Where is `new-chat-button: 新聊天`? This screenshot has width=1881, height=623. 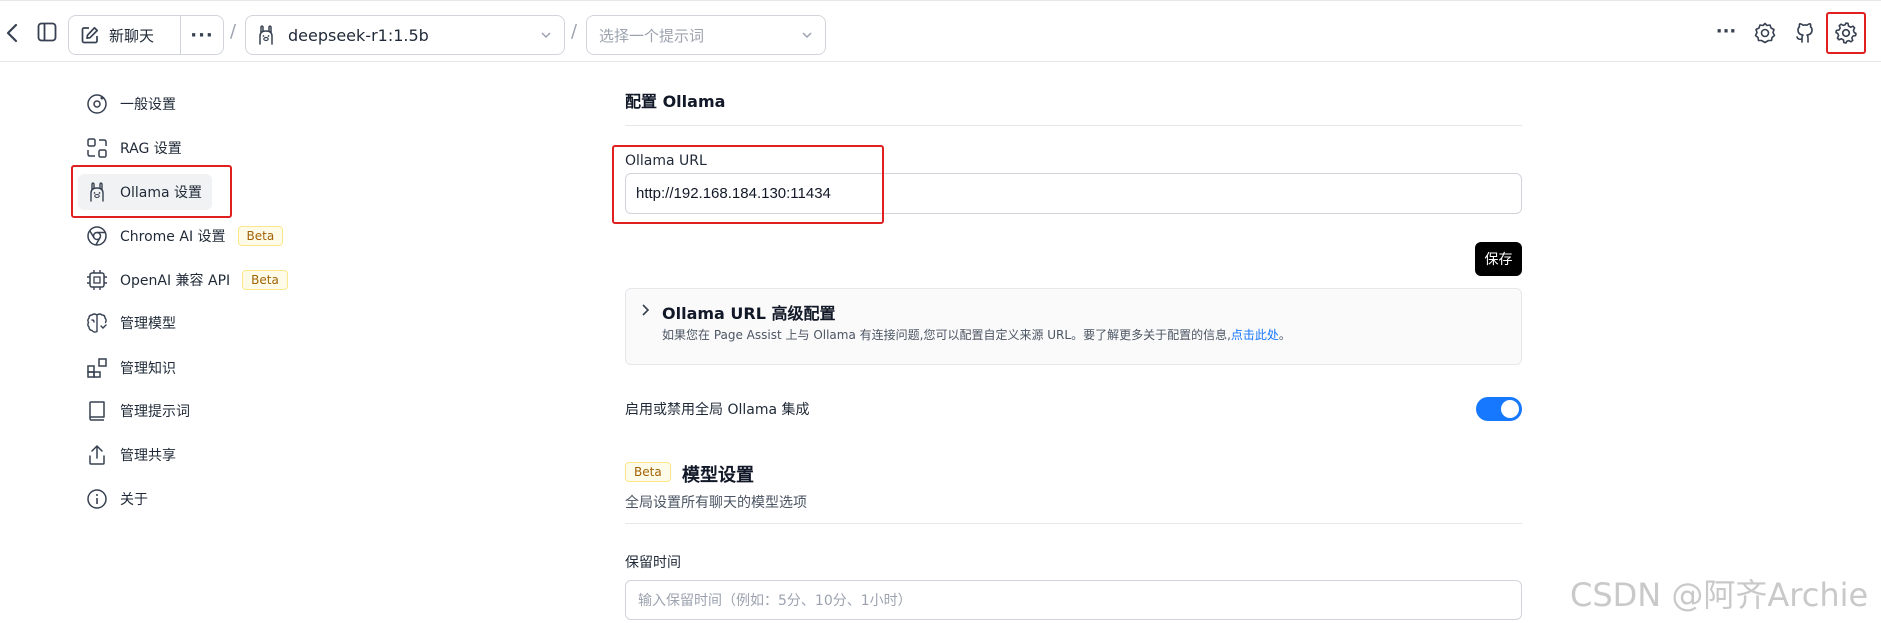 new-chat-button: 新聊天 is located at coordinates (125, 35).